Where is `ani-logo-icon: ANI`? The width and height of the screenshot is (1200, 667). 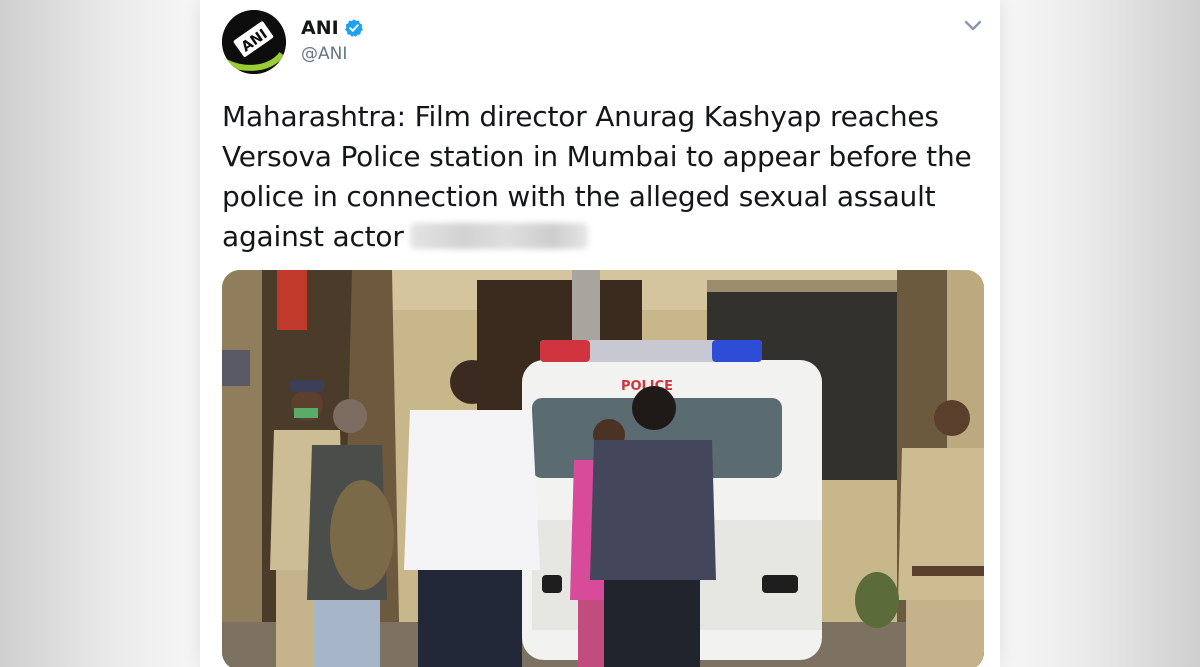
ani-logo-icon: ANI is located at coordinates (254, 42).